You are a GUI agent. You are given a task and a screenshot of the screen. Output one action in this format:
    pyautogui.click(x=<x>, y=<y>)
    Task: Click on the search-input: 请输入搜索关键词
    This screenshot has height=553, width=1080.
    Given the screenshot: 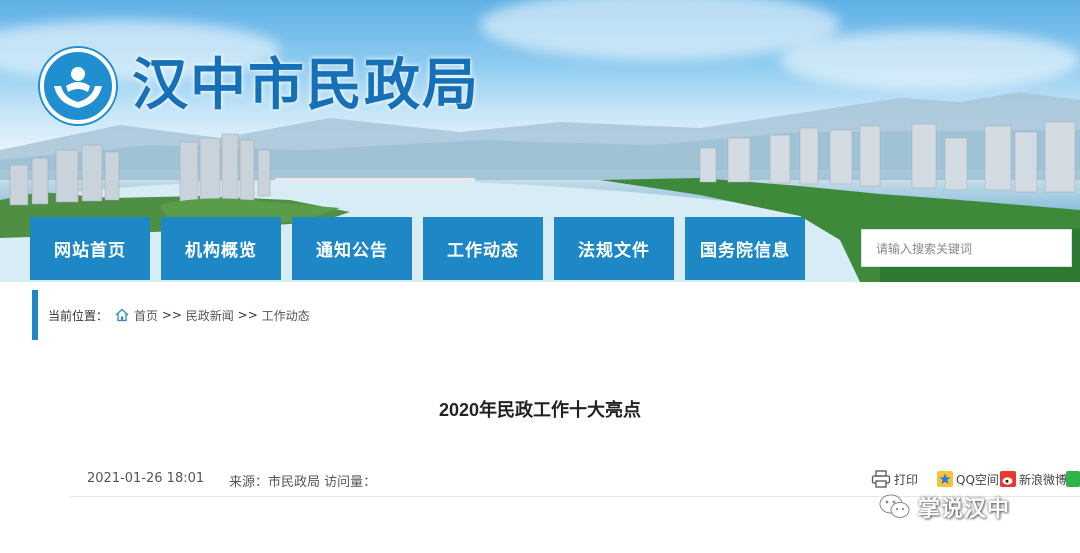 What is the action you would take?
    pyautogui.click(x=966, y=248)
    